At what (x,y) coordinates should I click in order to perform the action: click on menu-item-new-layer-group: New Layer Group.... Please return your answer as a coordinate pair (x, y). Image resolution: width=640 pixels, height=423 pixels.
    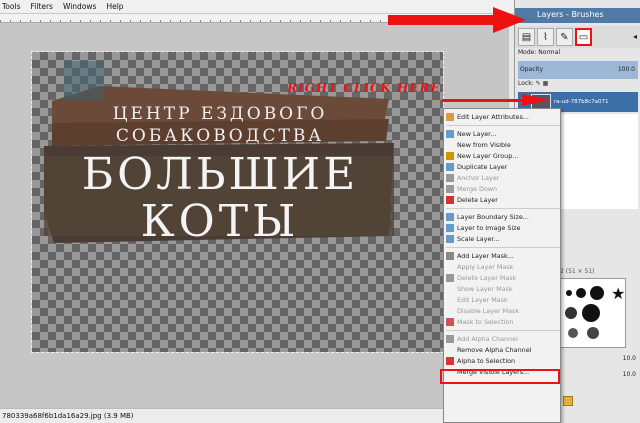
    Looking at the image, I should click on (503, 156).